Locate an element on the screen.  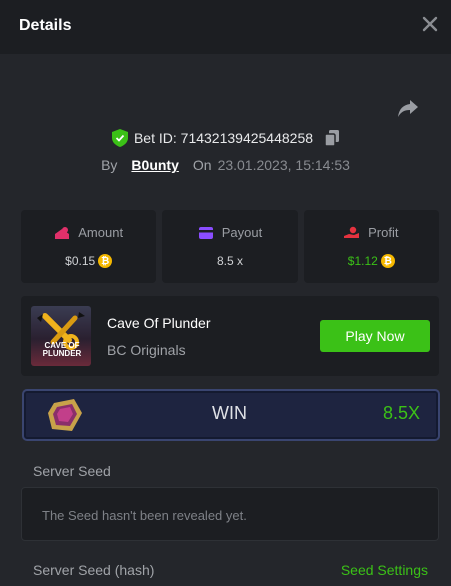
profit-card: Profit $1.12 ₿ is located at coordinates (371, 246).